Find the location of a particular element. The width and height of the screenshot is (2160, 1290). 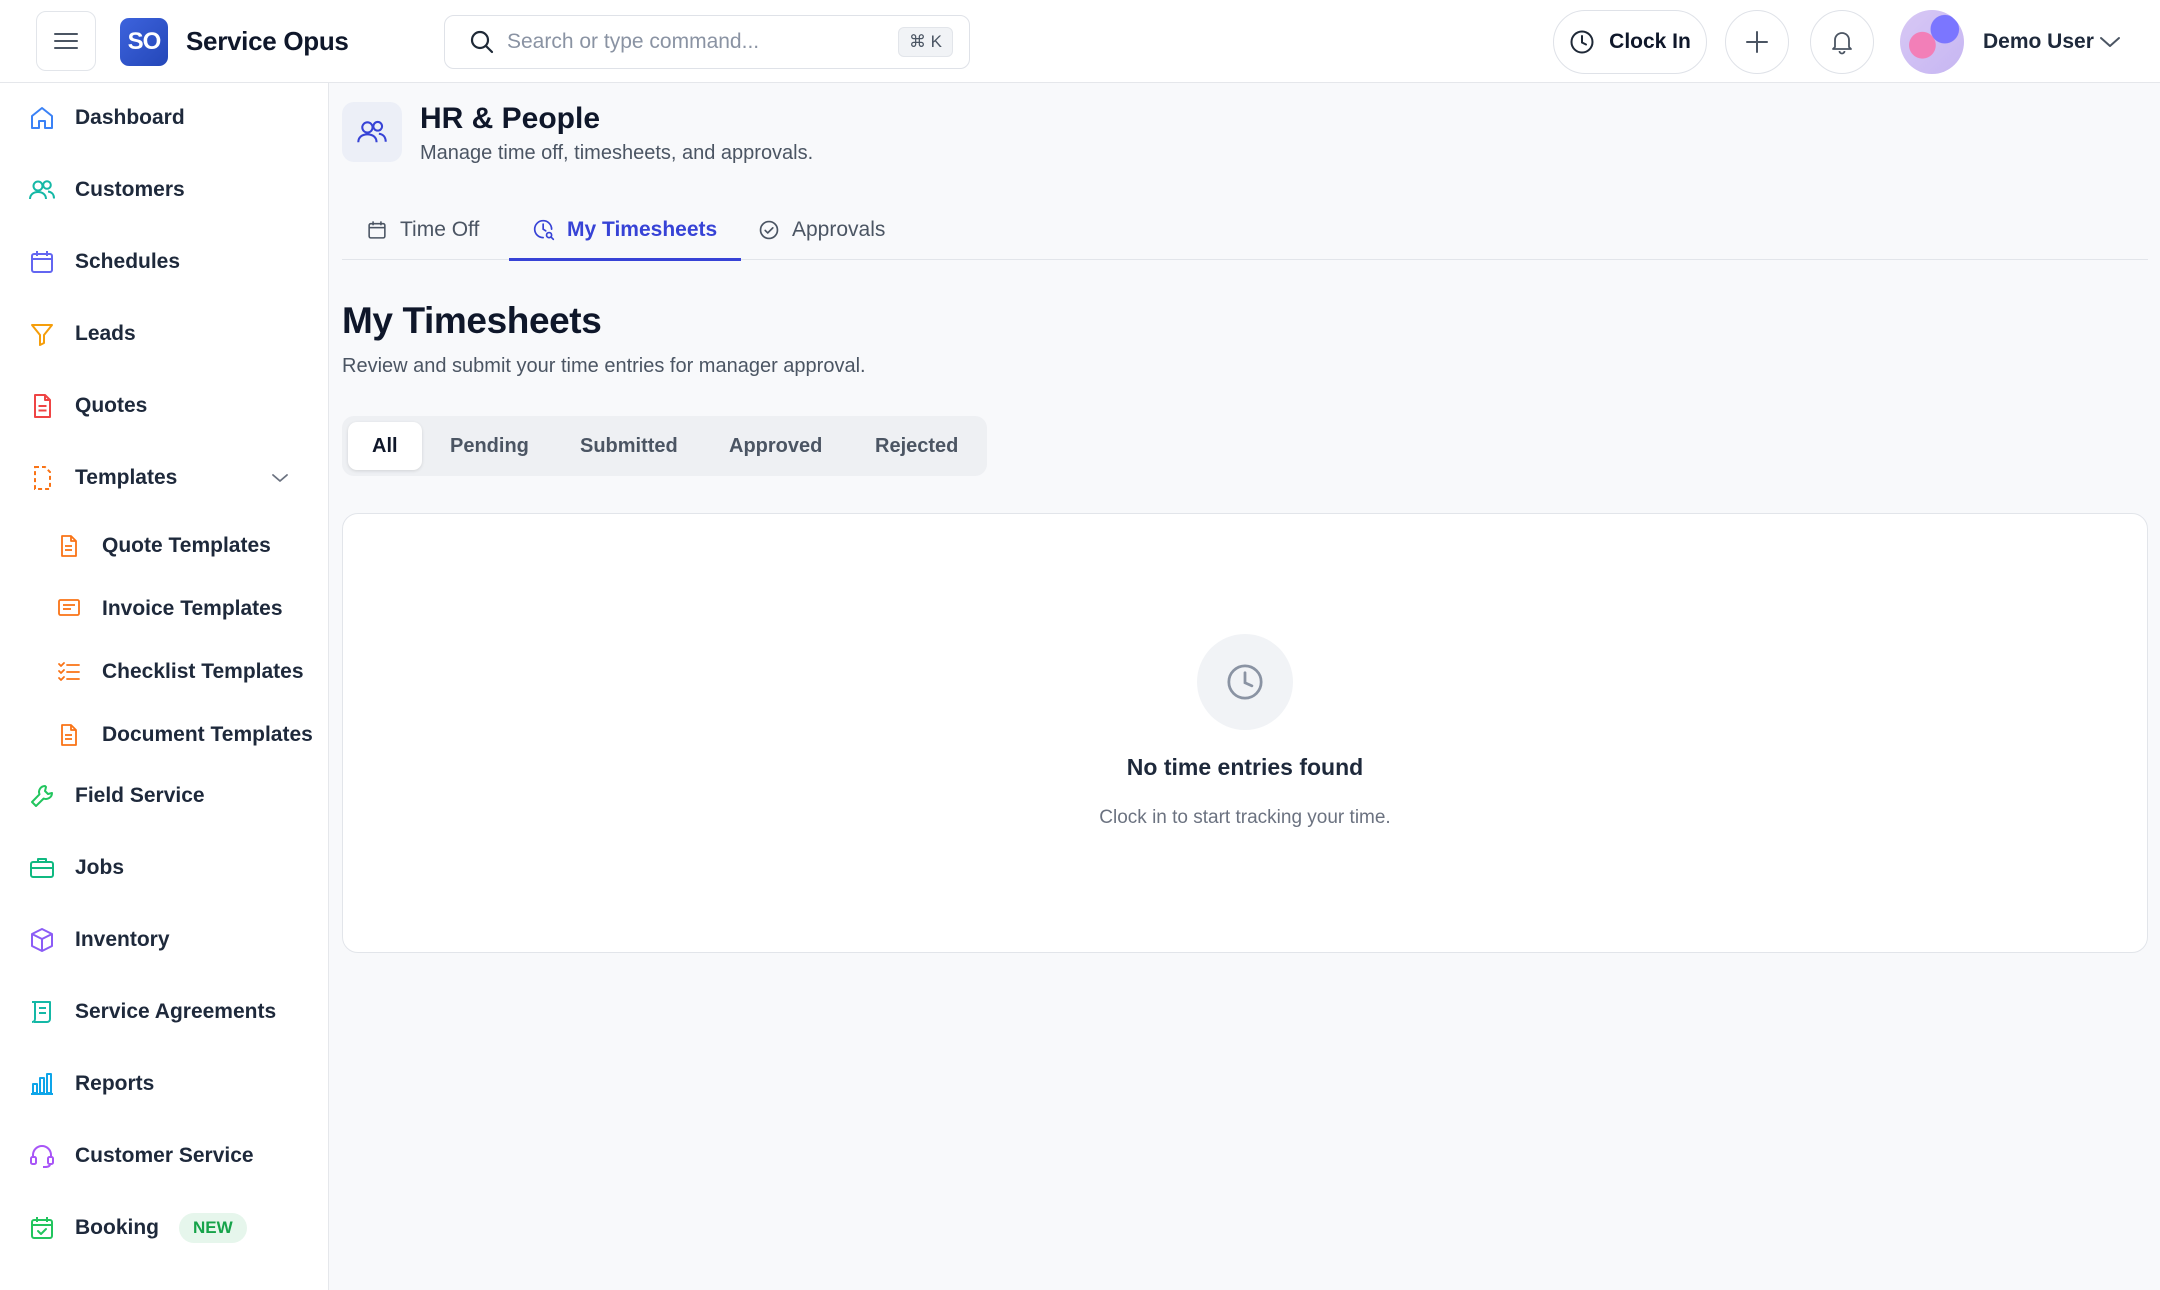

filter-rejected: Rejected is located at coordinates (916, 446).